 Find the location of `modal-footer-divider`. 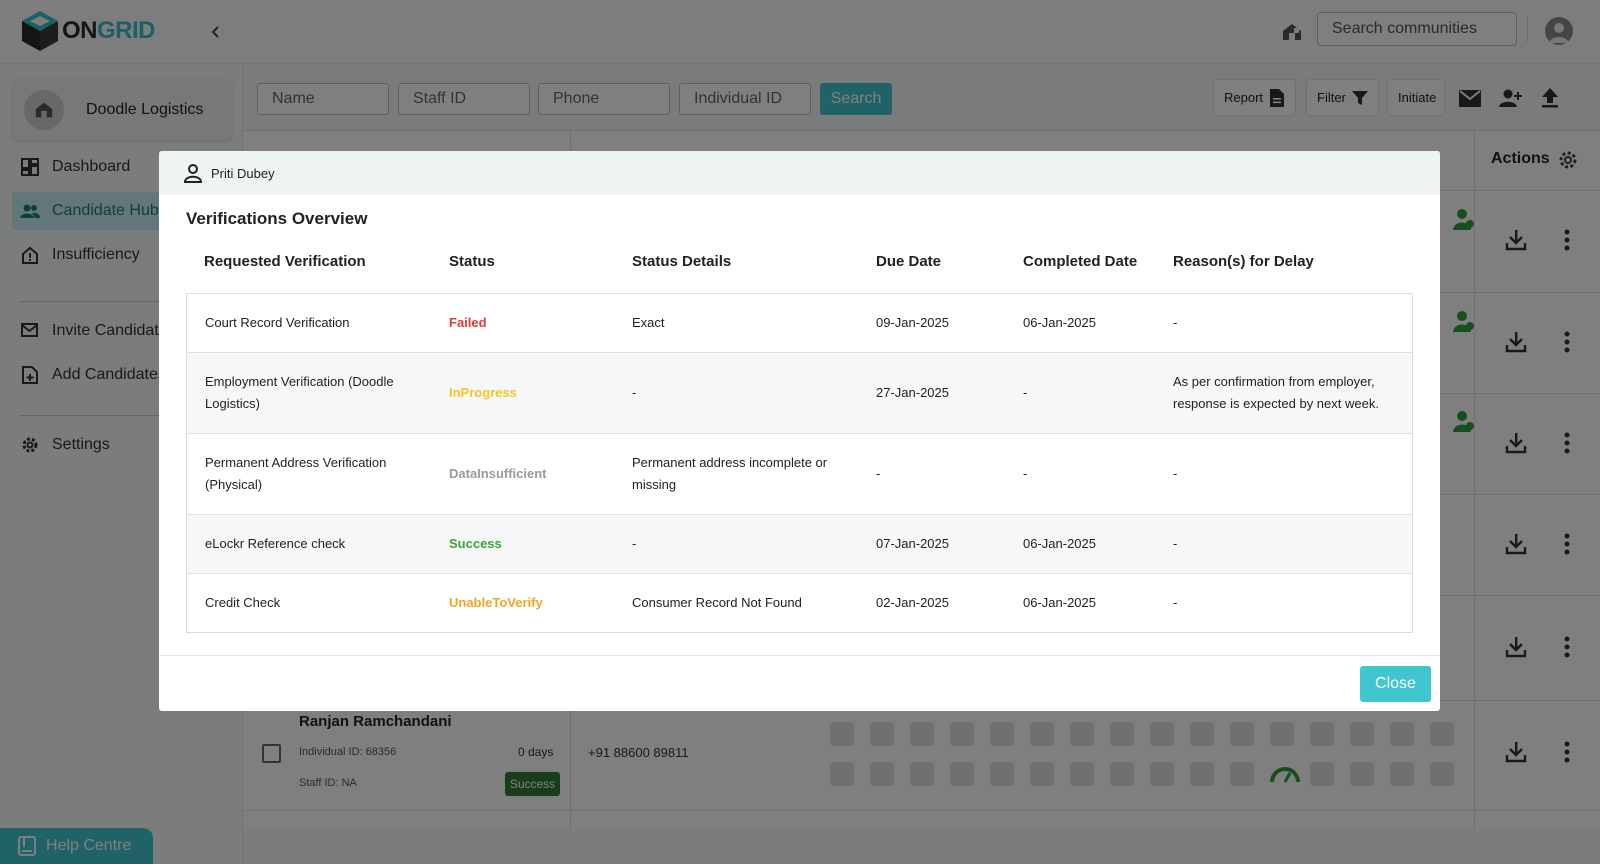

modal-footer-divider is located at coordinates (799, 655).